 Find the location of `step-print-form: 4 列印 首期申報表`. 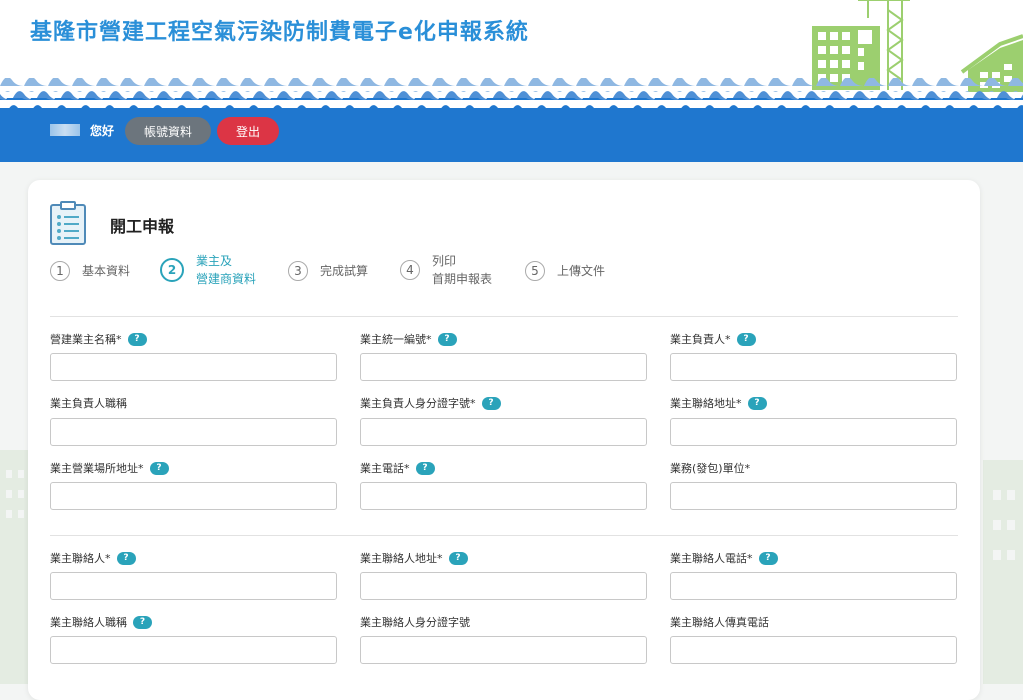

step-print-form: 4 列印 首期申報表 is located at coordinates (446, 270).